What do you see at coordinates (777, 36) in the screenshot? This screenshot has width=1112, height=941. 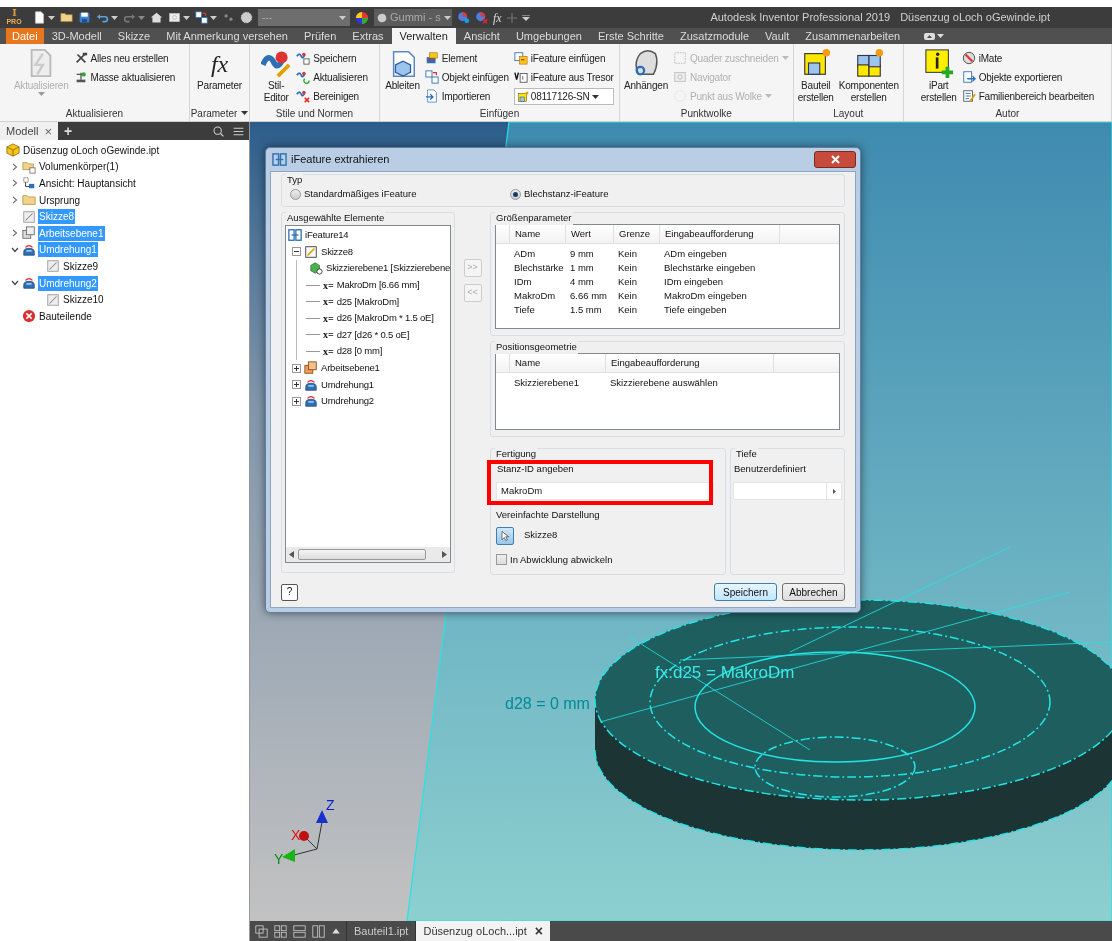 I see `ribbon-tab: Vault` at bounding box center [777, 36].